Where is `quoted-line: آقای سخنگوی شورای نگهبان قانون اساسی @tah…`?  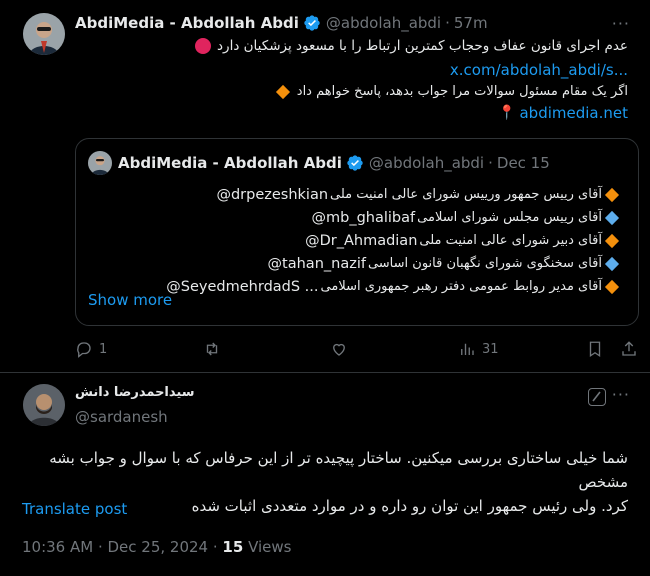 quoted-line: آقای سخنگوی شورای نگهبان قانون اساسی @tah… is located at coordinates (355, 263).